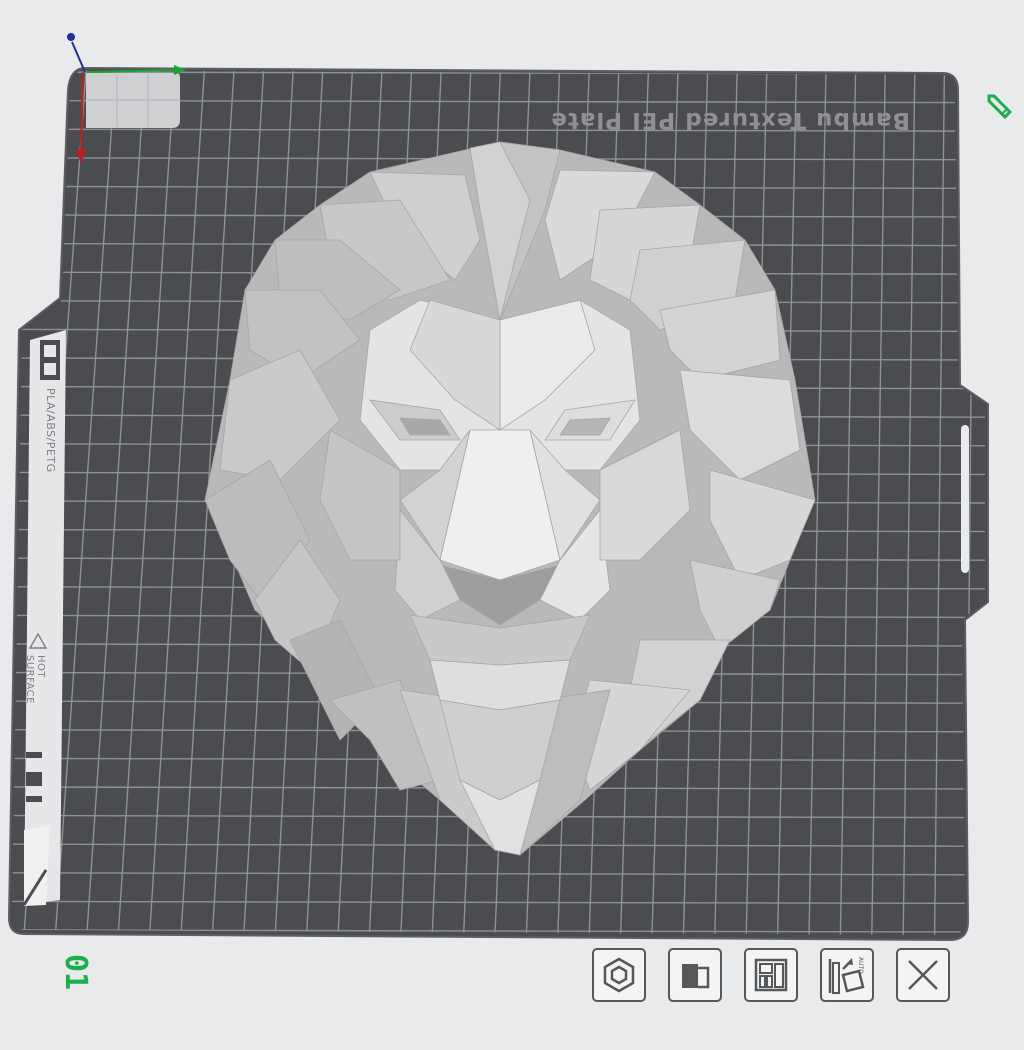  I want to click on auto-orient-icon: AUTO, so click(846, 975).